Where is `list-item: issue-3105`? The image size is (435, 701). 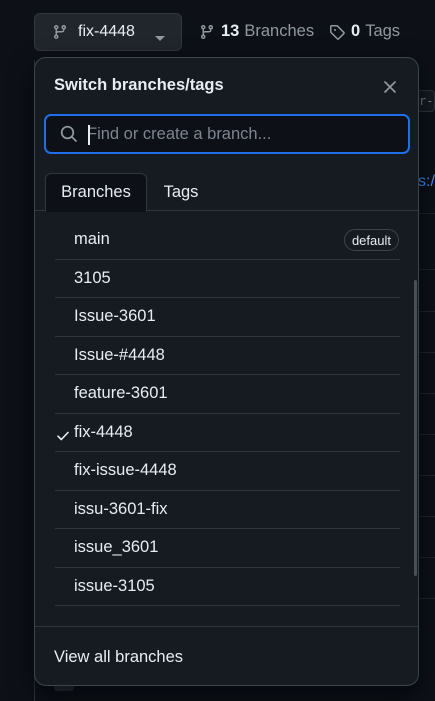 list-item: issue-3105 is located at coordinates (227, 587).